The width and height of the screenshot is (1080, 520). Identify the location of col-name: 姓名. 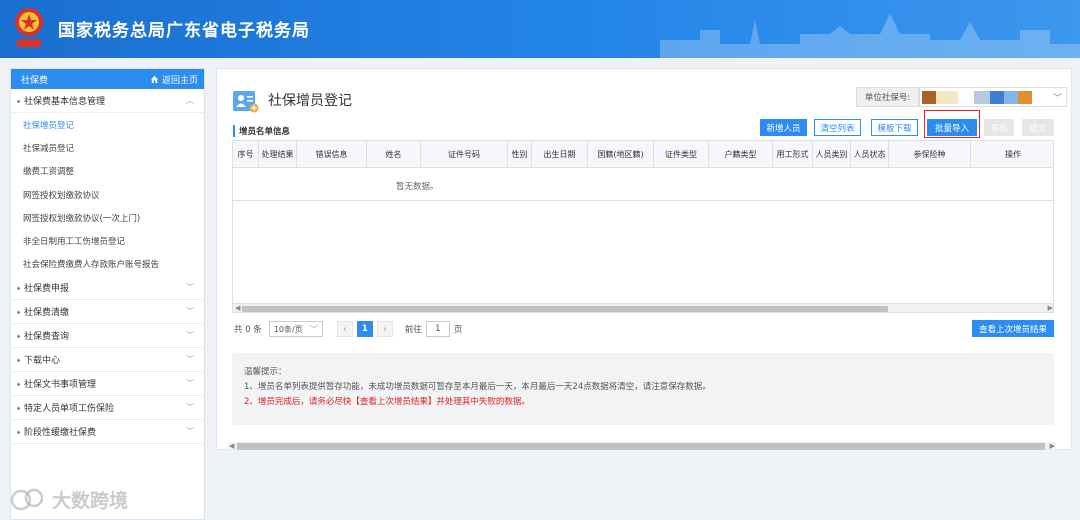
(394, 154).